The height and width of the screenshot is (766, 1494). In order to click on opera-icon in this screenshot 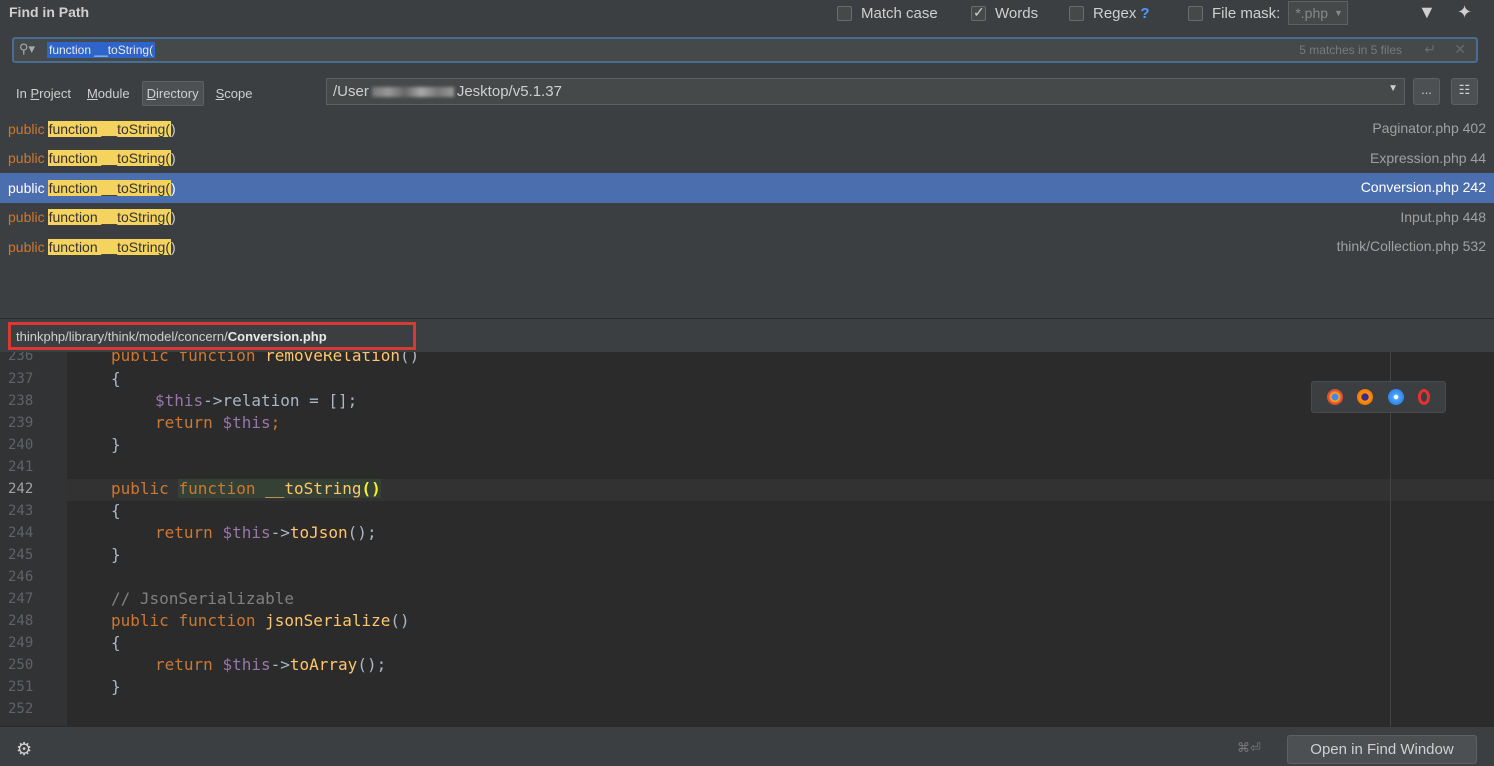, I will do `click(1423, 397)`.